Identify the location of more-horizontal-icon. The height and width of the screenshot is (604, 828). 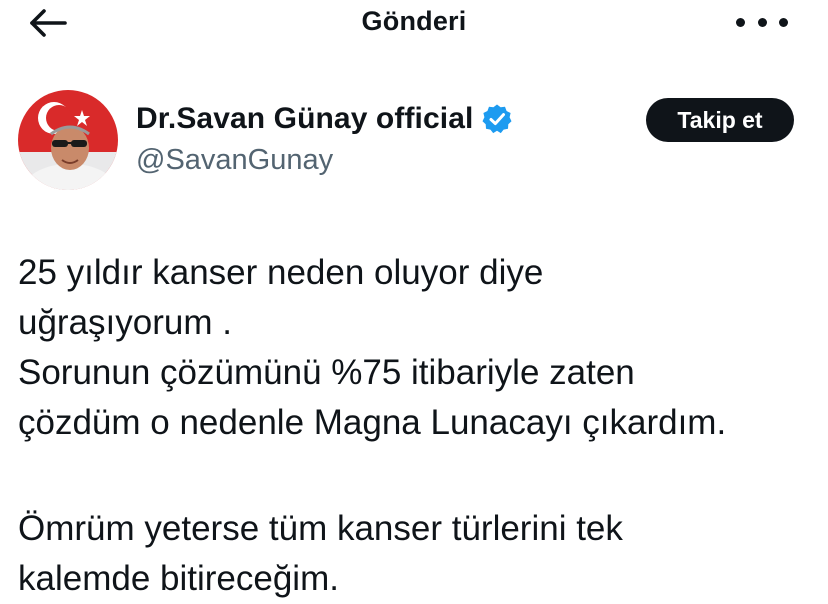
(740, 22).